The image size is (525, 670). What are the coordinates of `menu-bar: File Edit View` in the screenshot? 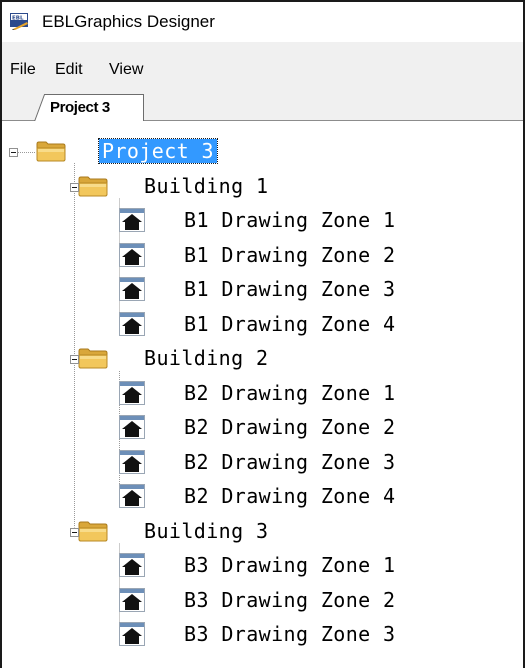 It's located at (262, 65).